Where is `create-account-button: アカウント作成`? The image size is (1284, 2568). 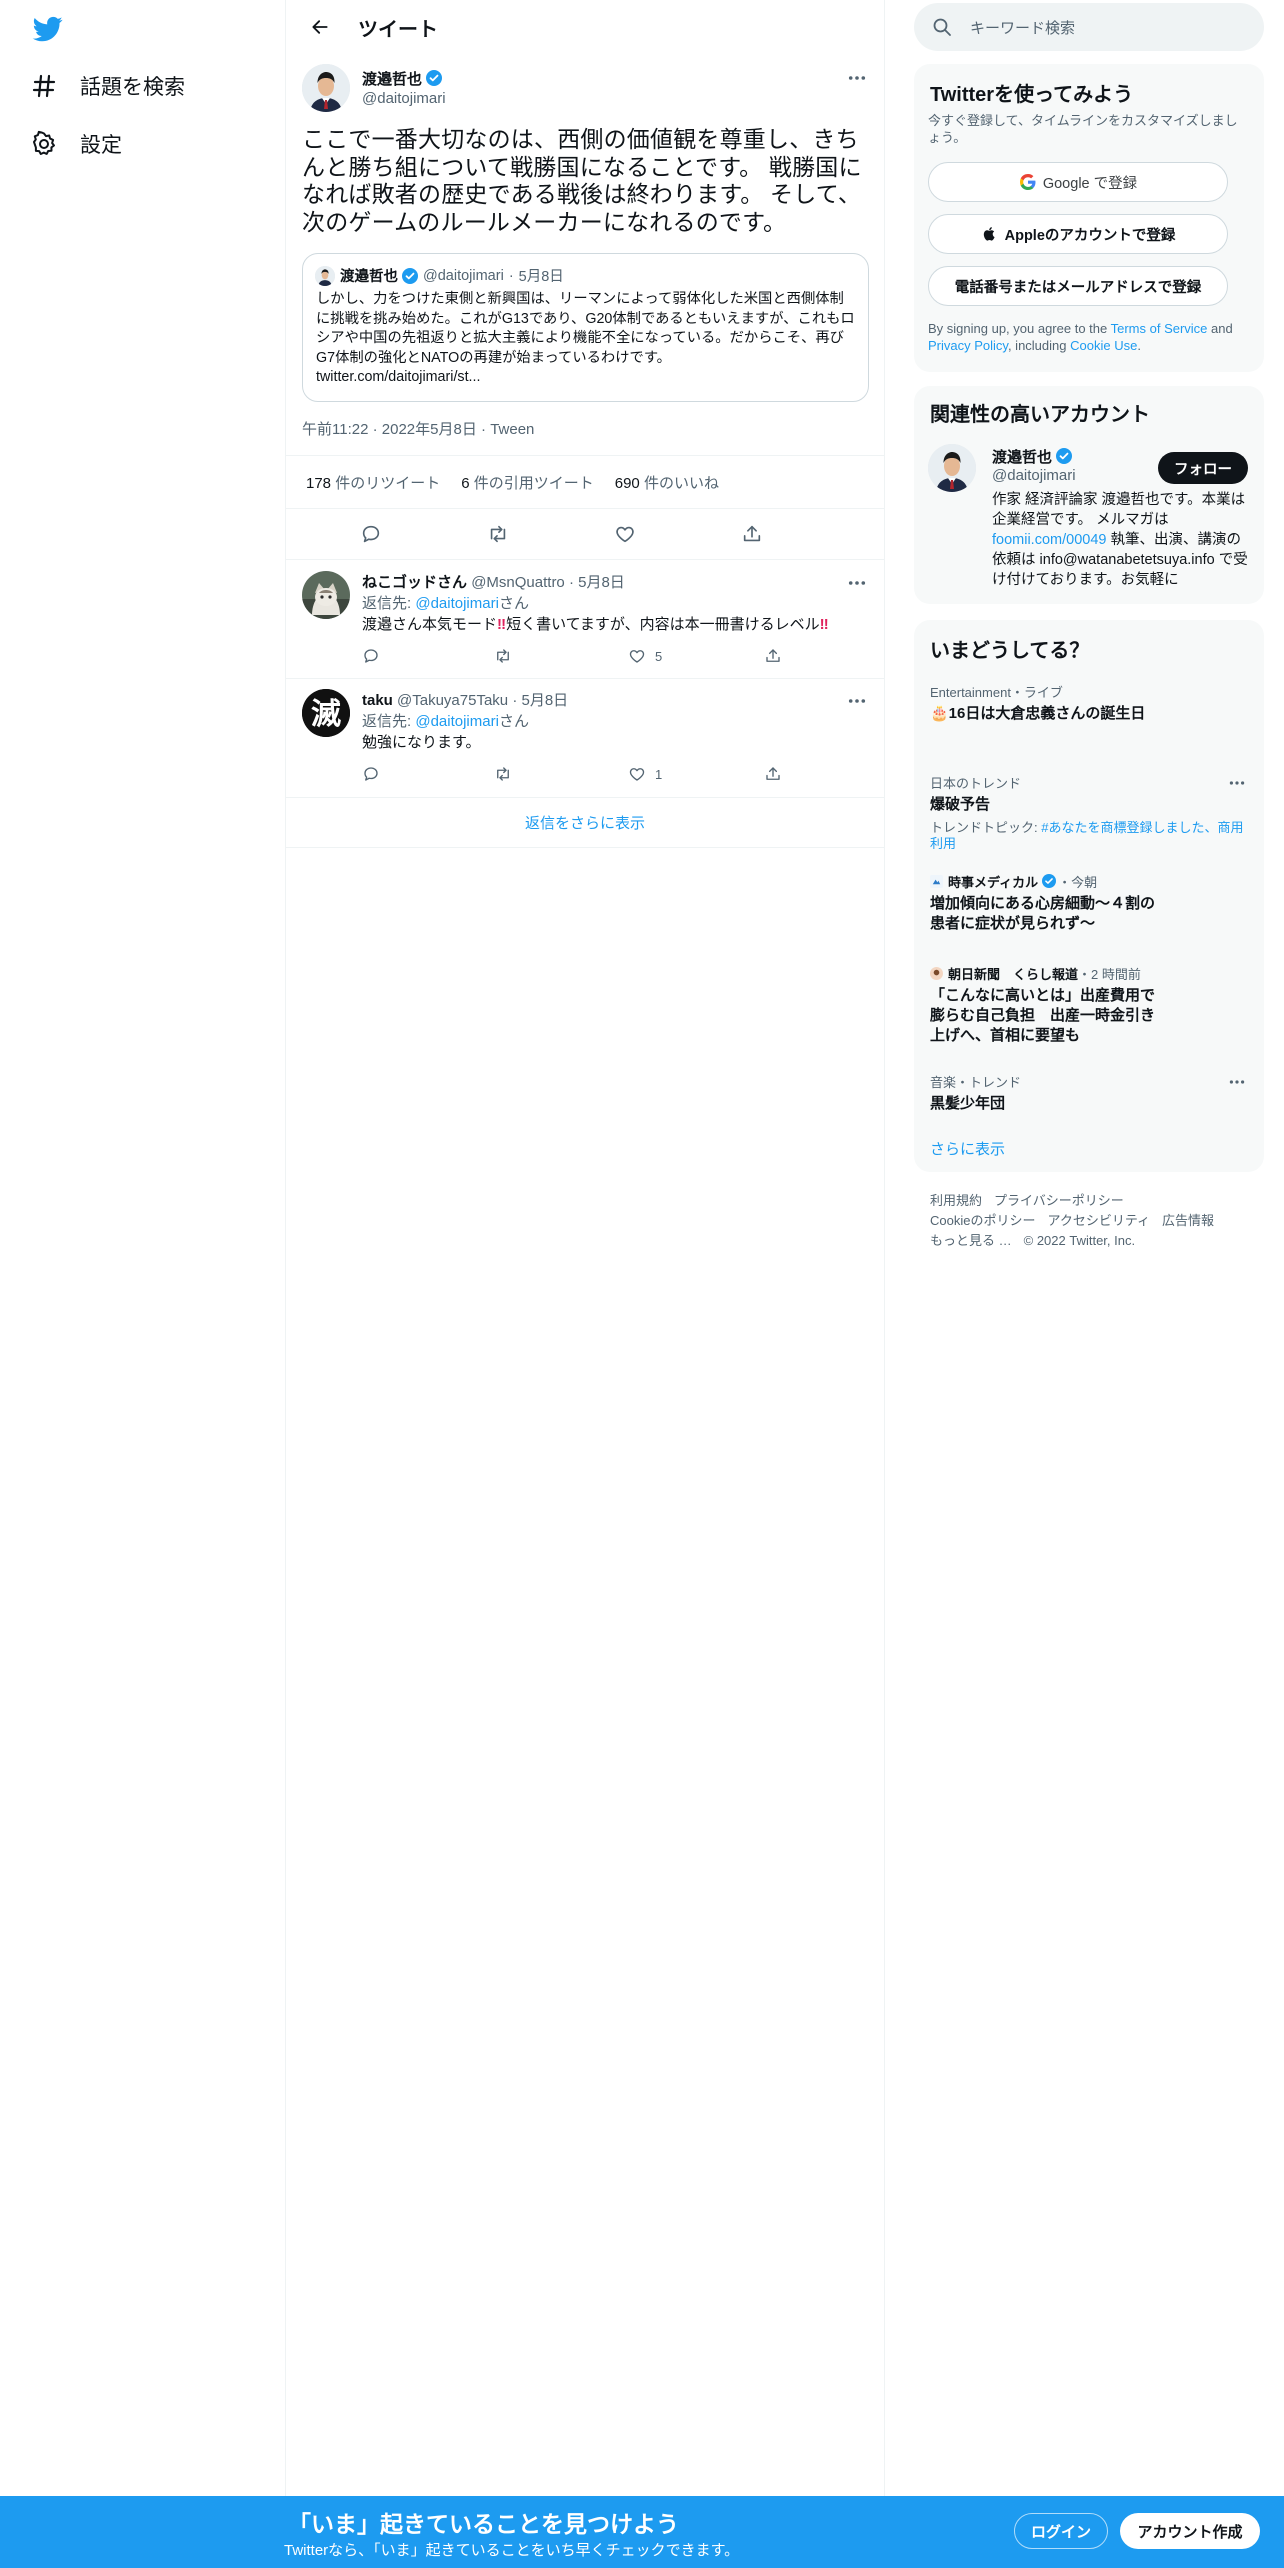
create-account-button: アカウント作成 is located at coordinates (1190, 2531).